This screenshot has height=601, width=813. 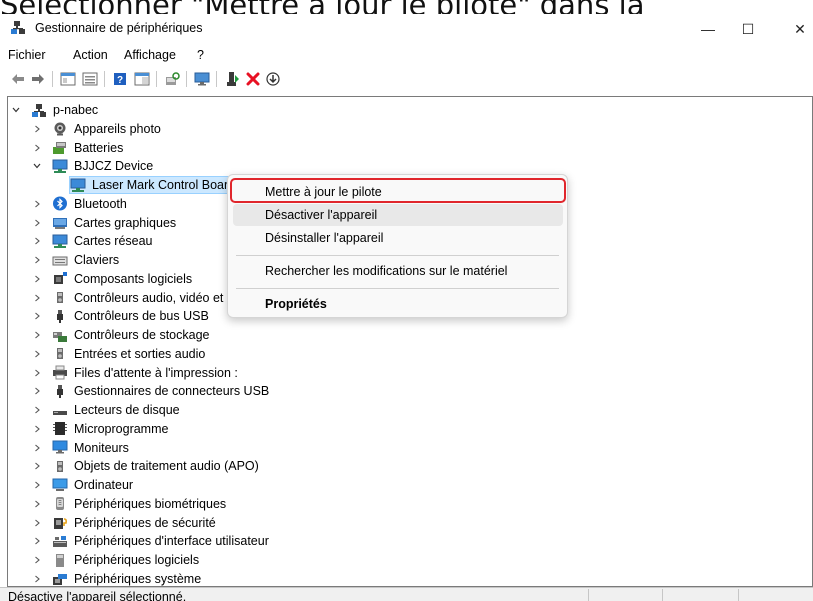 What do you see at coordinates (92, 166) in the screenshot?
I see `tree-item: BJJCZ Device` at bounding box center [92, 166].